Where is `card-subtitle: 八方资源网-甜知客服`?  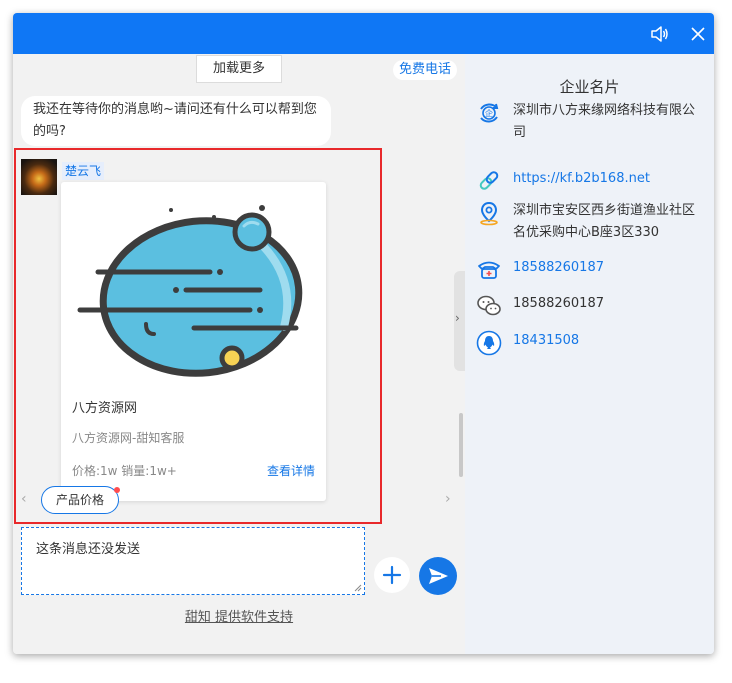
card-subtitle: 八方资源网-甜知客服 is located at coordinates (128, 438).